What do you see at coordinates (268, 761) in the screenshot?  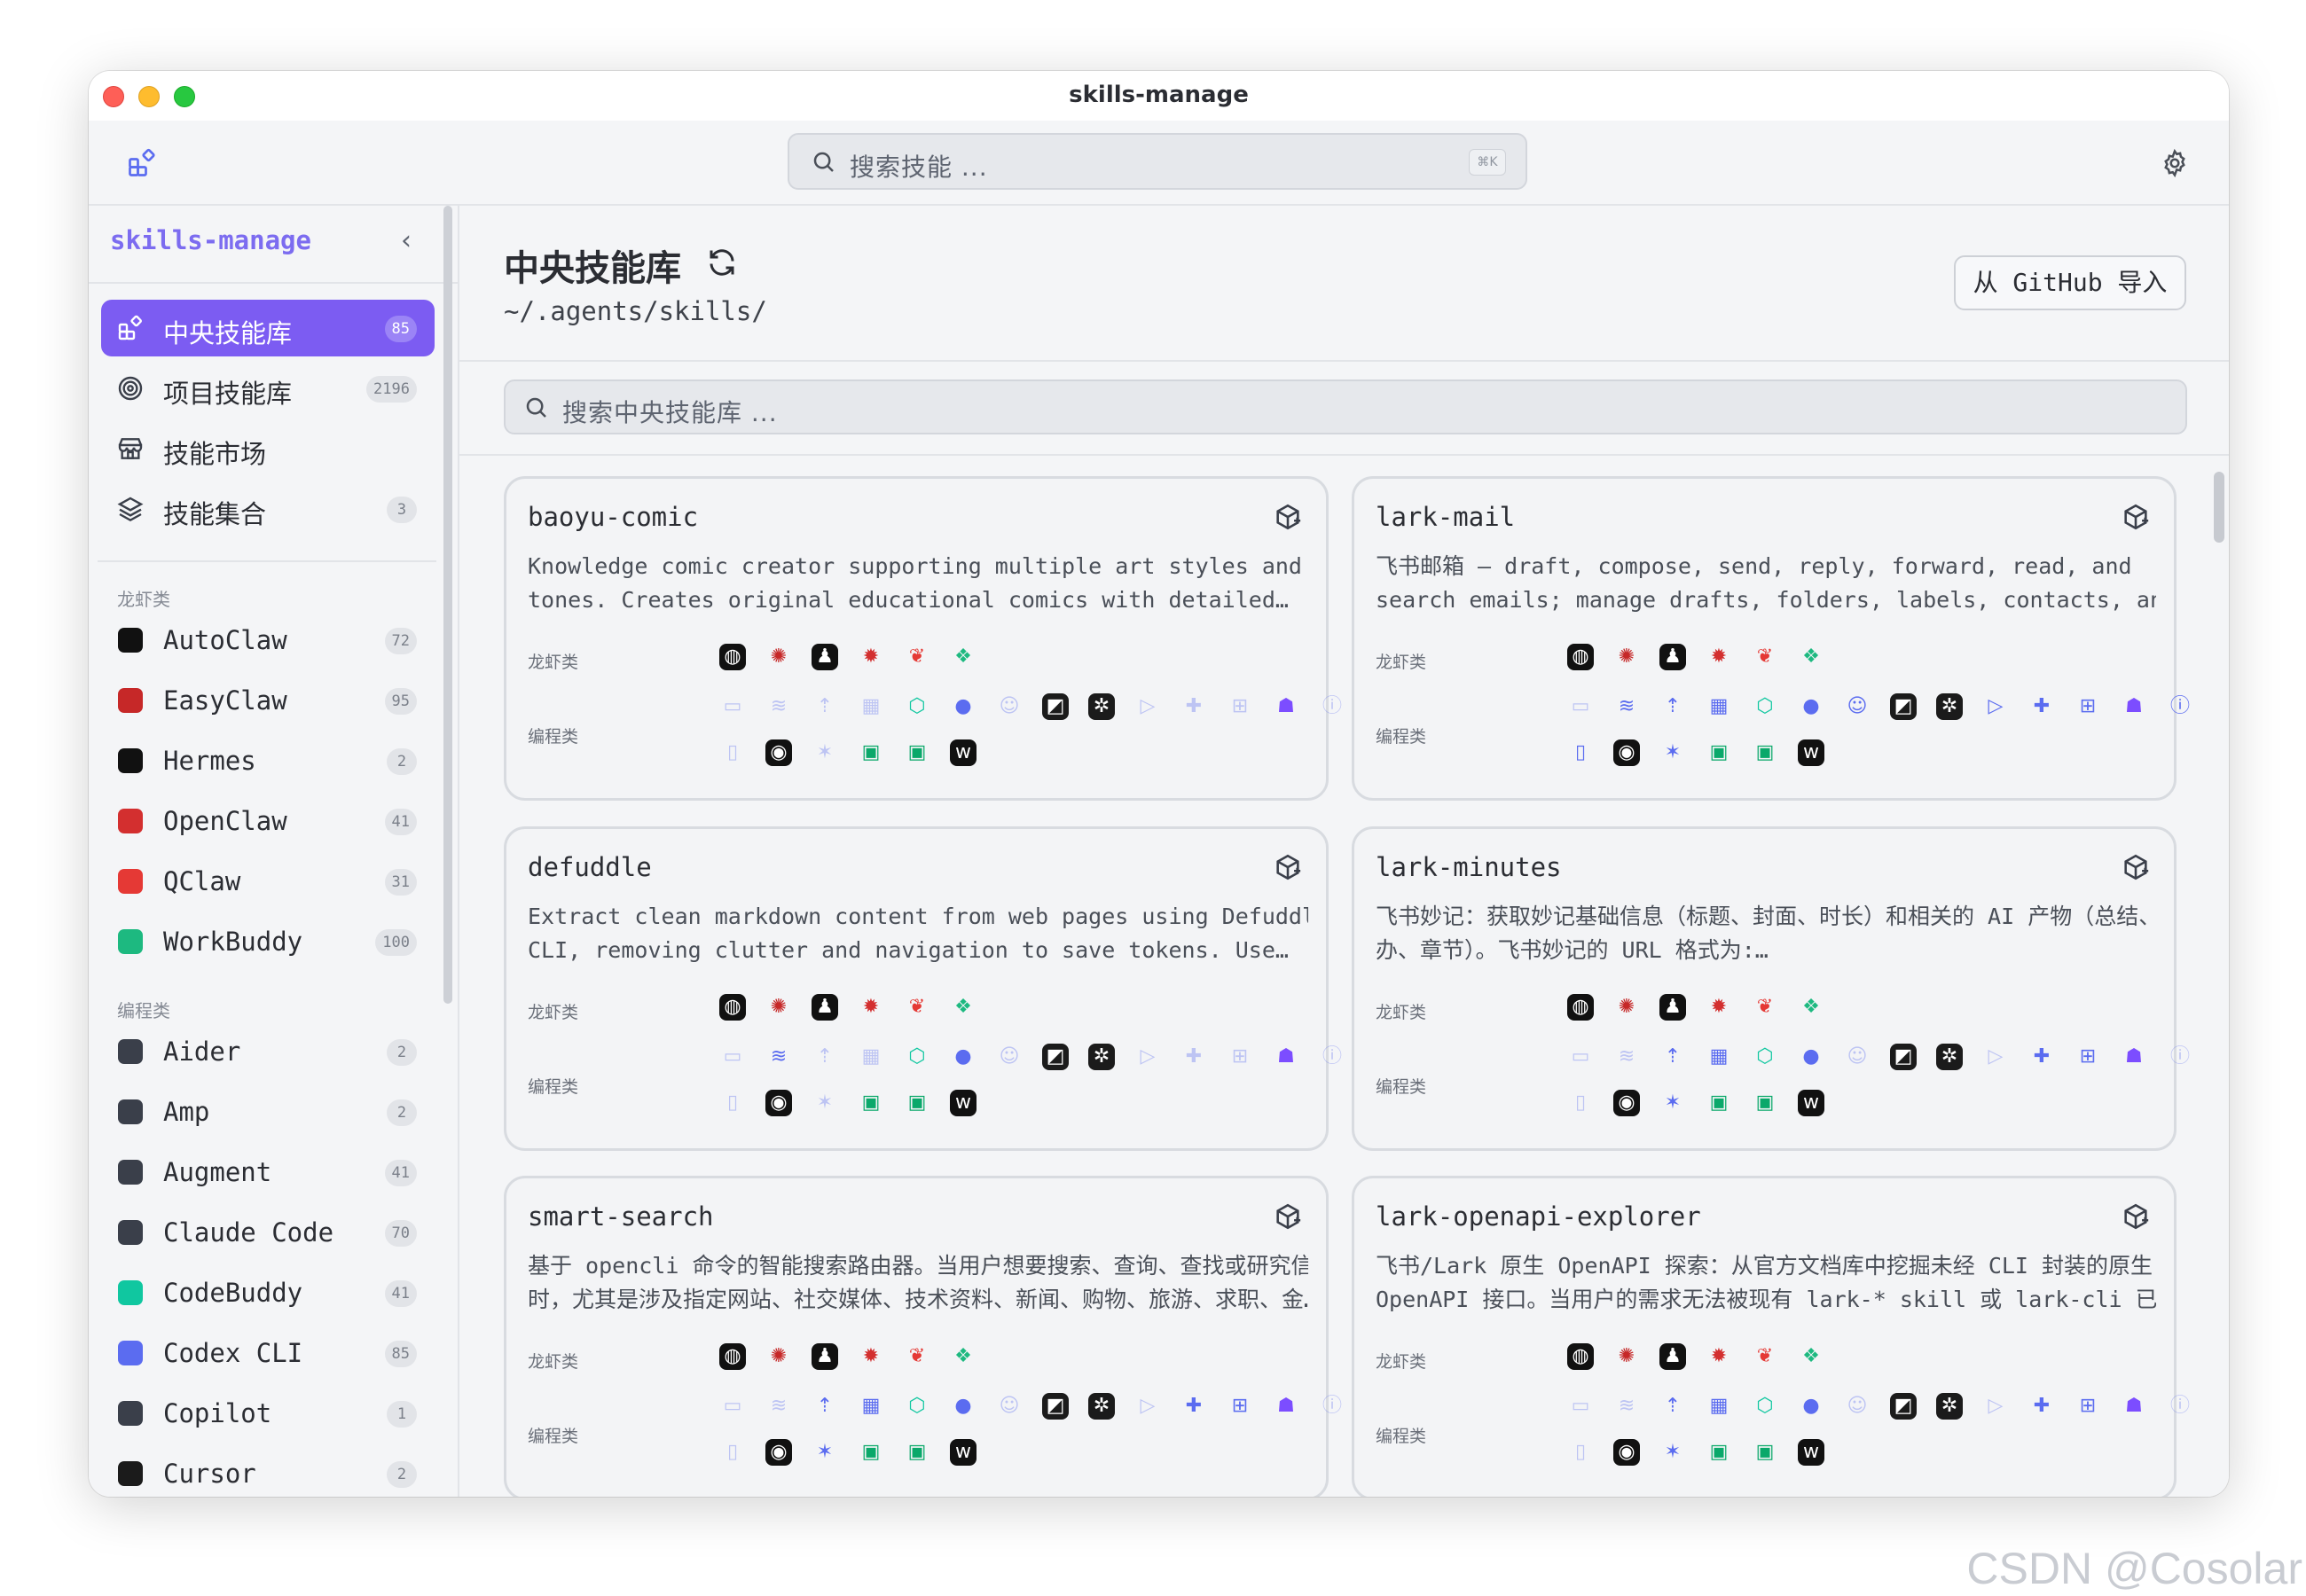 I see `sidebar-item-hermes: Hermes 2` at bounding box center [268, 761].